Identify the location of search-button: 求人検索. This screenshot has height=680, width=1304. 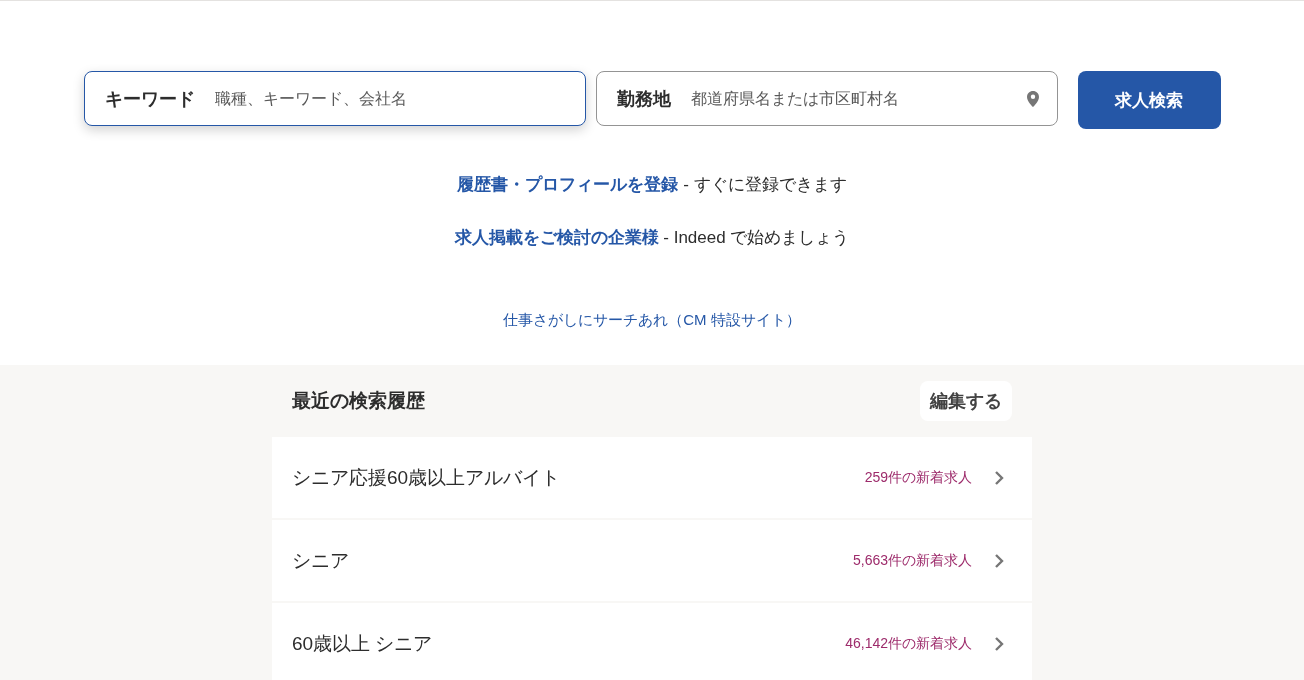
(1149, 100).